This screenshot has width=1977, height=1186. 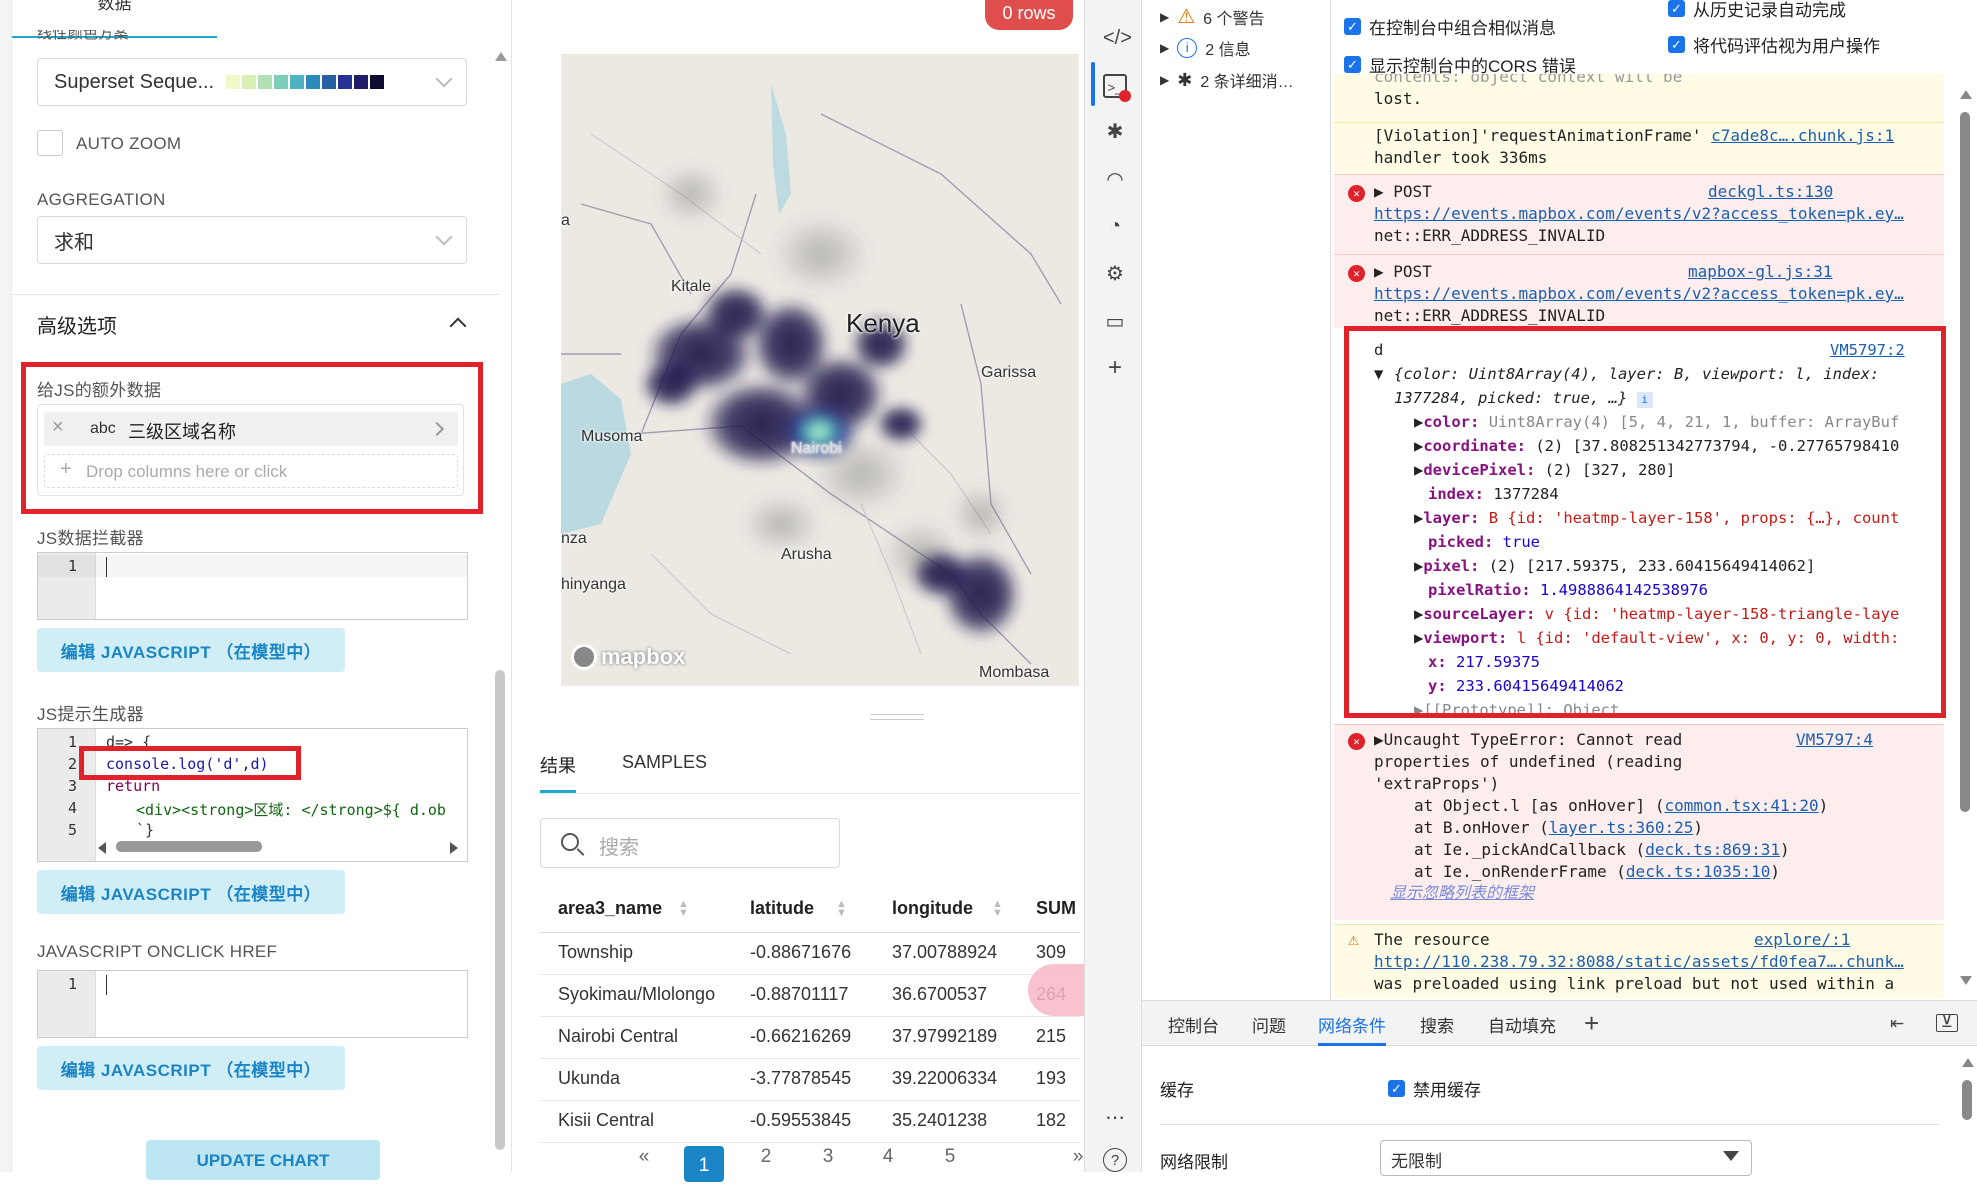 I want to click on table-cell: 35.2401238, so click(x=940, y=1120).